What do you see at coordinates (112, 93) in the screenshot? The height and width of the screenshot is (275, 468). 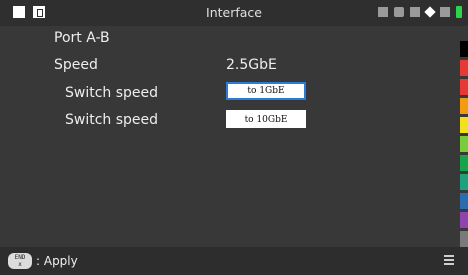 I see `switch-speed-label-1: Switch speed` at bounding box center [112, 93].